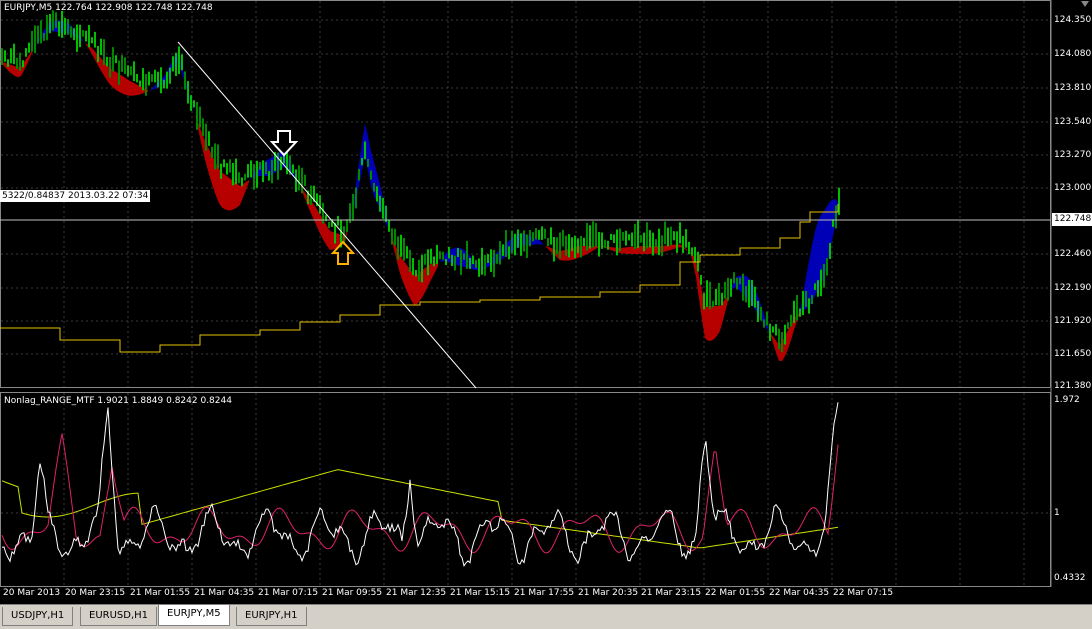  Describe the element at coordinates (288, 593) in the screenshot. I see `time-axis-label: 21 Mar 07:15` at that location.